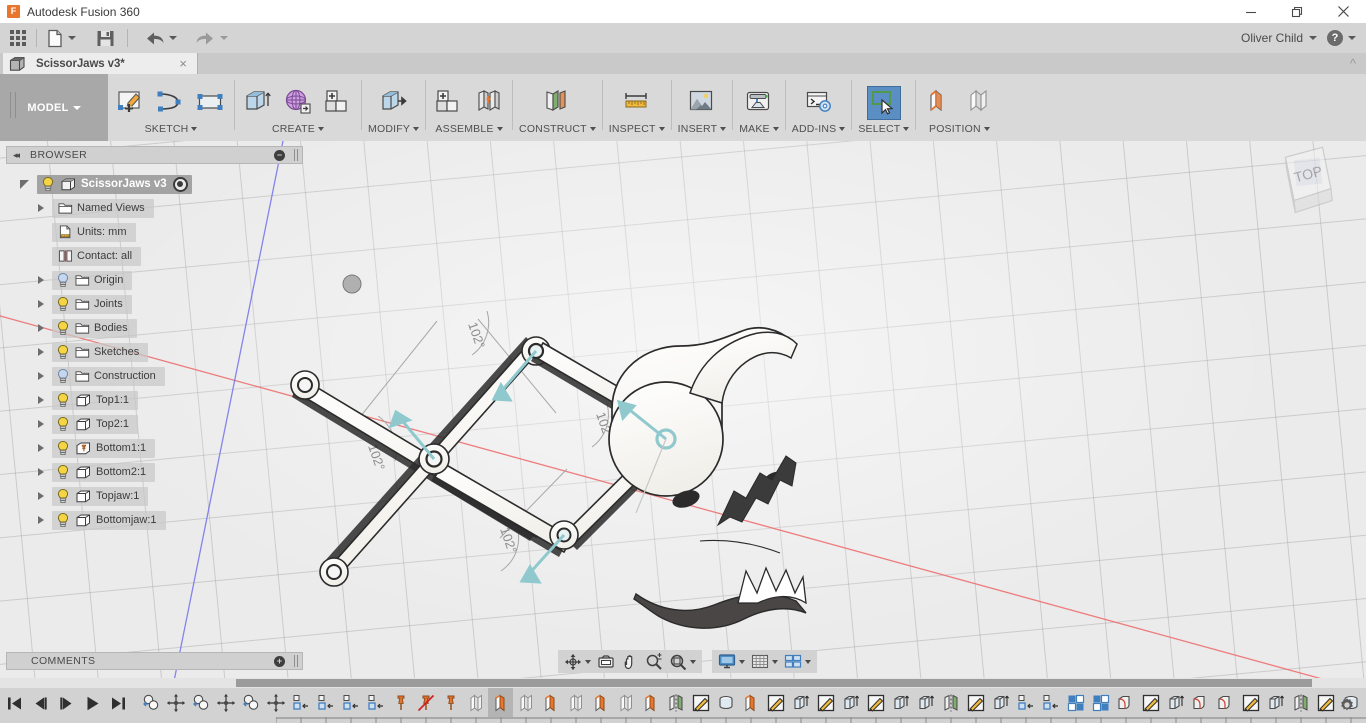 This screenshot has width=1366, height=723. What do you see at coordinates (557, 128) in the screenshot?
I see `ribbon-group-title: CONSTRUCT` at bounding box center [557, 128].